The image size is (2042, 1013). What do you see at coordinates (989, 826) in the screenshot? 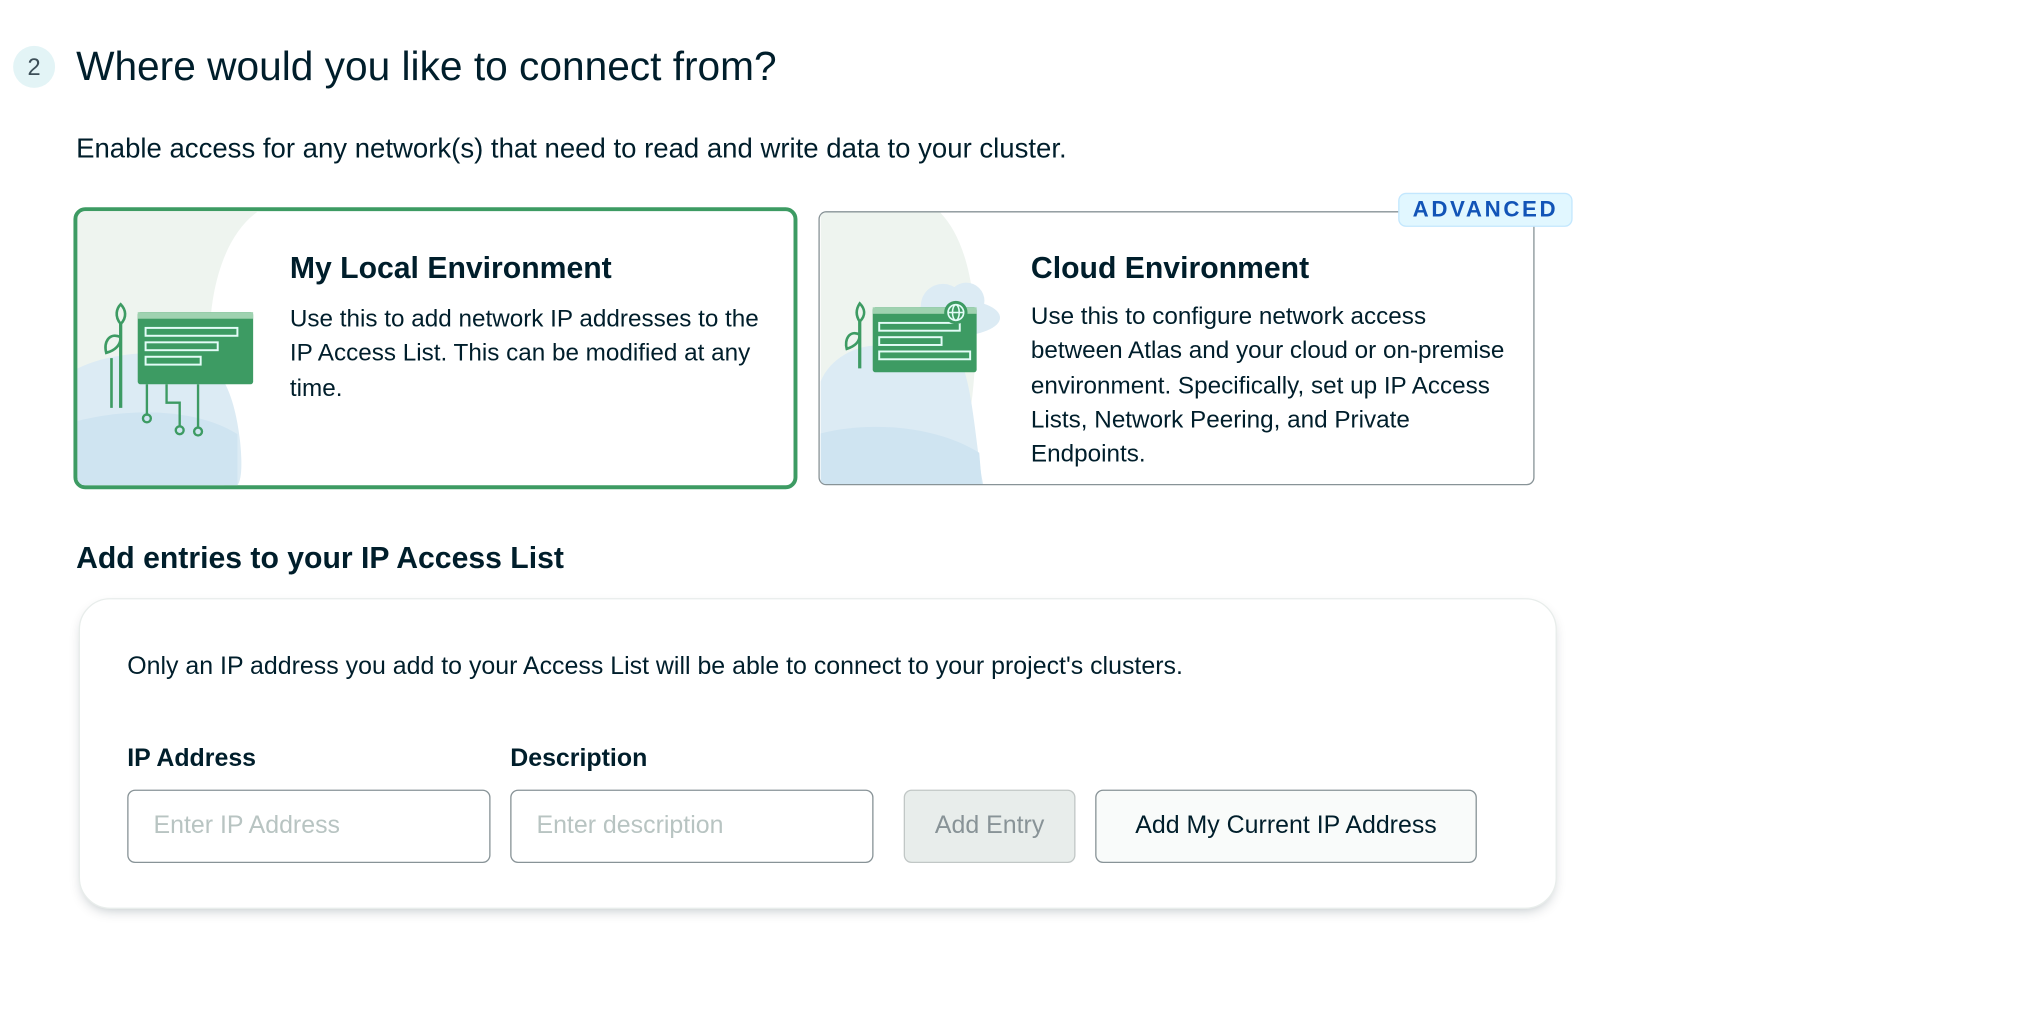
I see `add-entry-button: Add Entry` at bounding box center [989, 826].